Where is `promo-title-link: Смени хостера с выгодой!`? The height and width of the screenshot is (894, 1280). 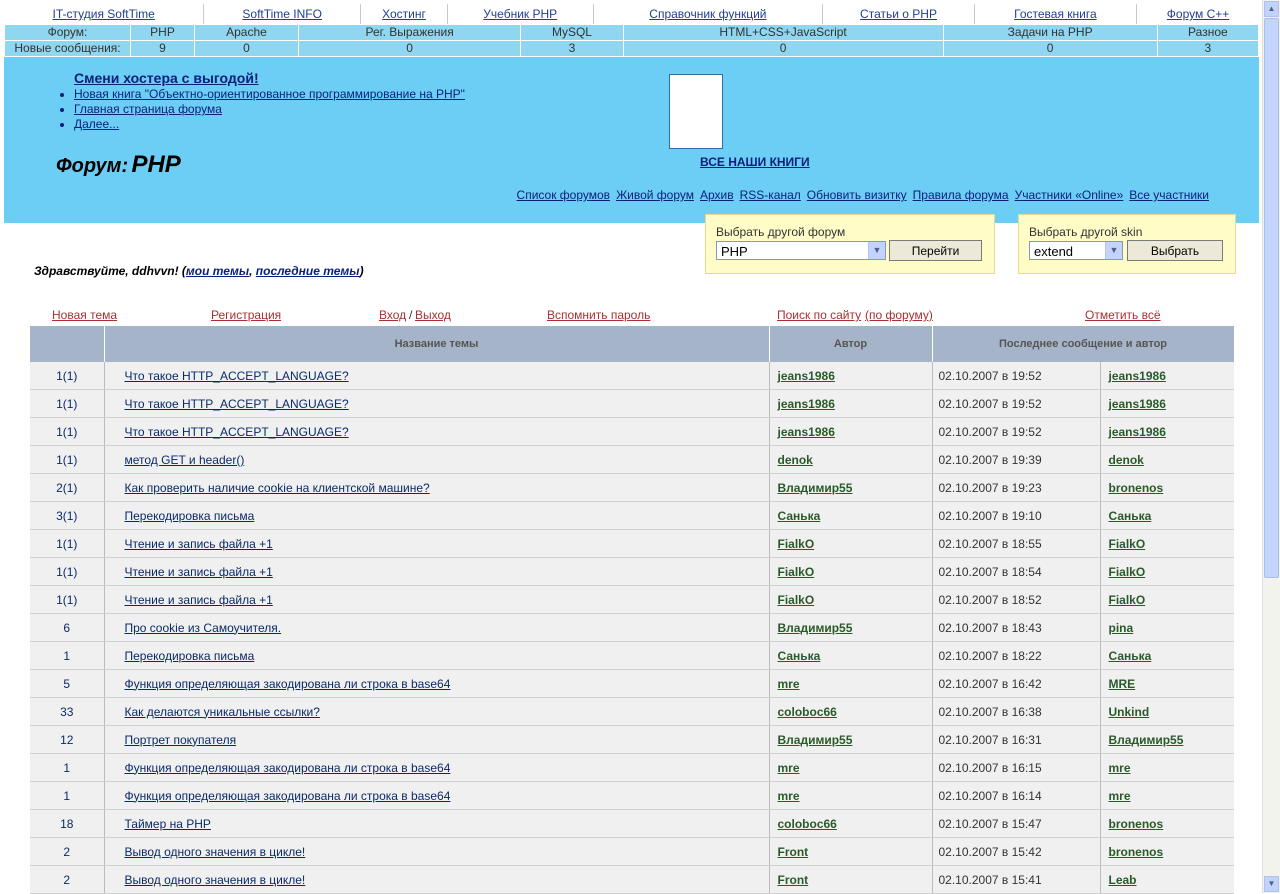
promo-title-link: Смени хостера с выгодой! is located at coordinates (166, 78).